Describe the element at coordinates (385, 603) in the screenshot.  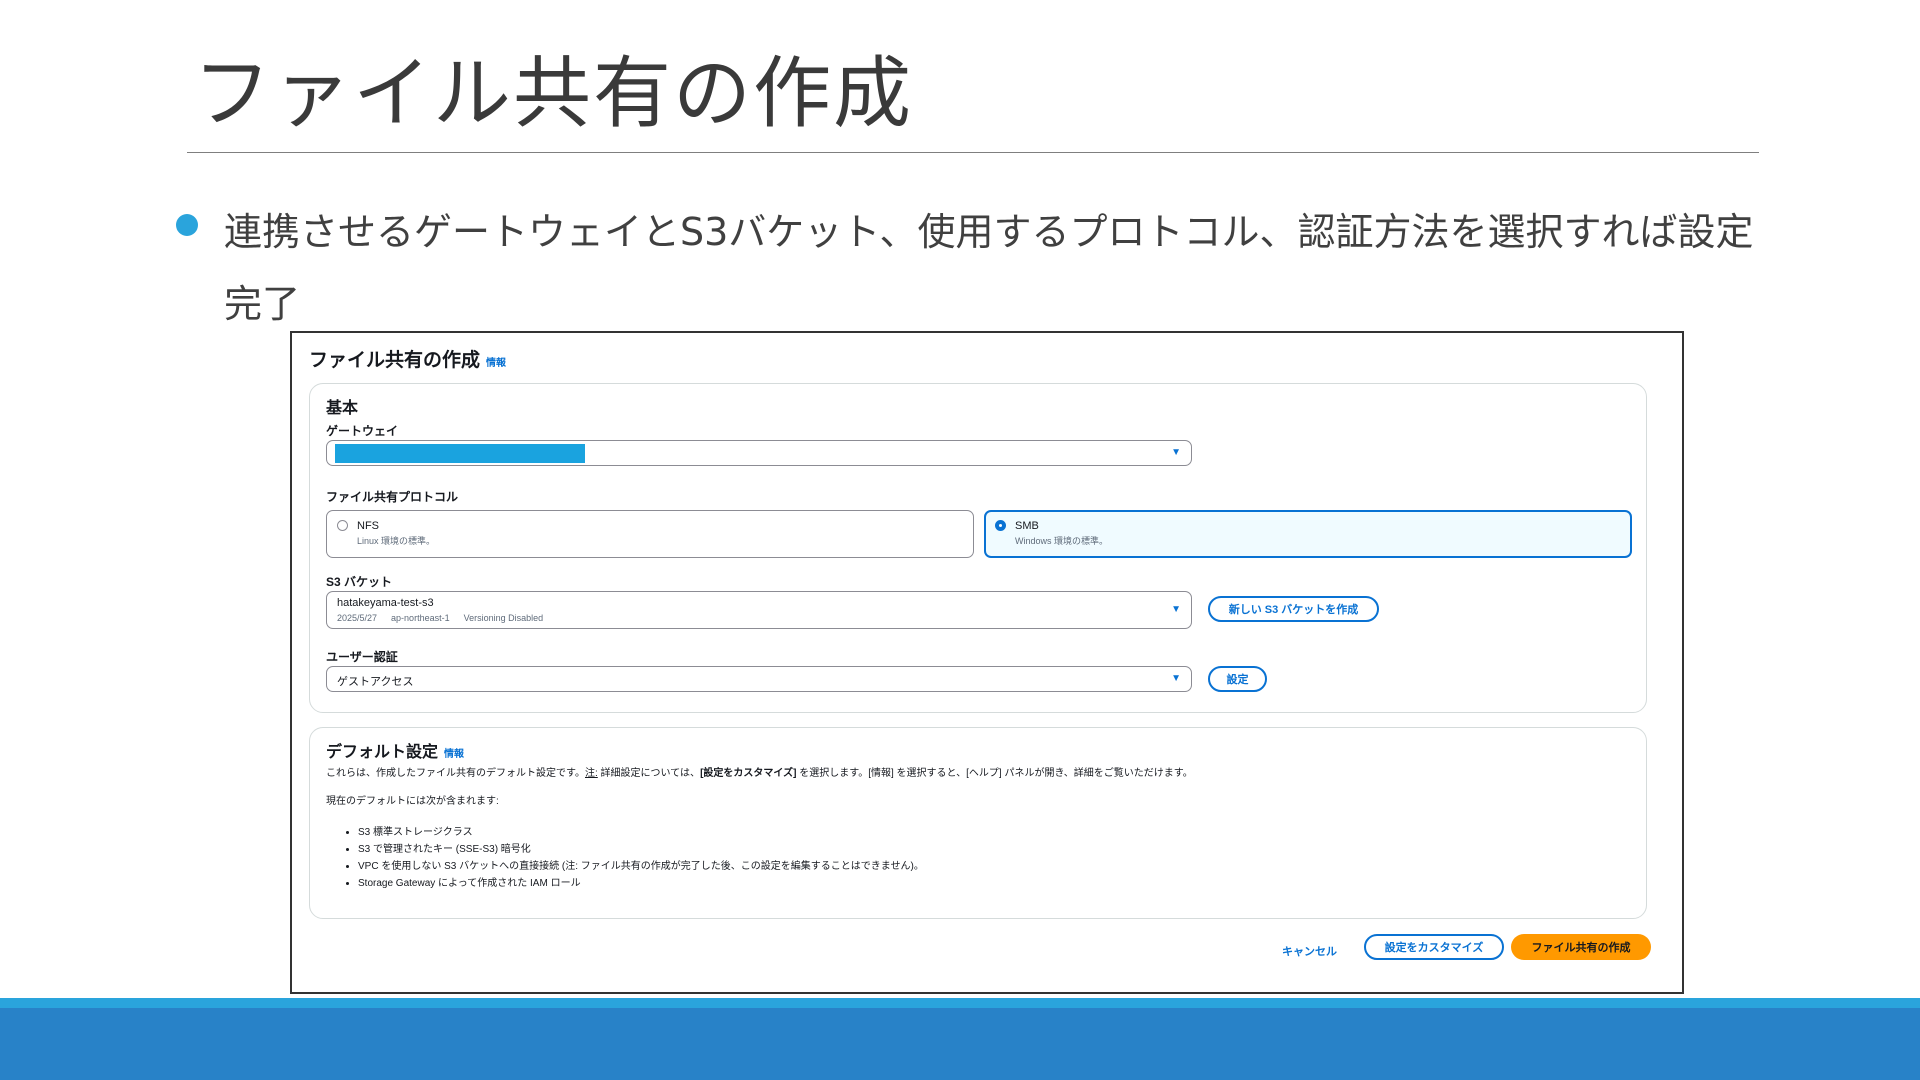
I see `bucket-name: hatakeyama-test-s3` at that location.